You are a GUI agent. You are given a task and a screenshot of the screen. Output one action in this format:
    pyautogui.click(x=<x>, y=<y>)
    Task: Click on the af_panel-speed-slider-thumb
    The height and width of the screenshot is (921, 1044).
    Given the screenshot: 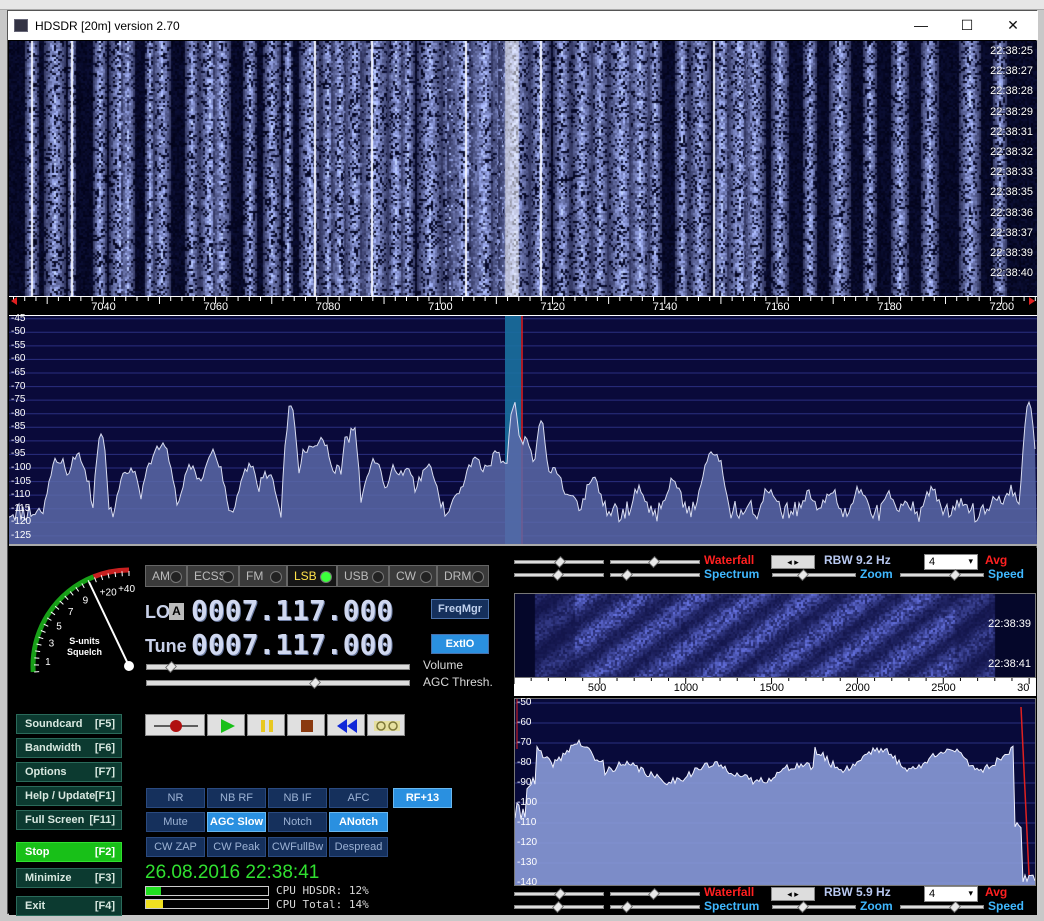 What is the action you would take?
    pyautogui.click(x=954, y=907)
    